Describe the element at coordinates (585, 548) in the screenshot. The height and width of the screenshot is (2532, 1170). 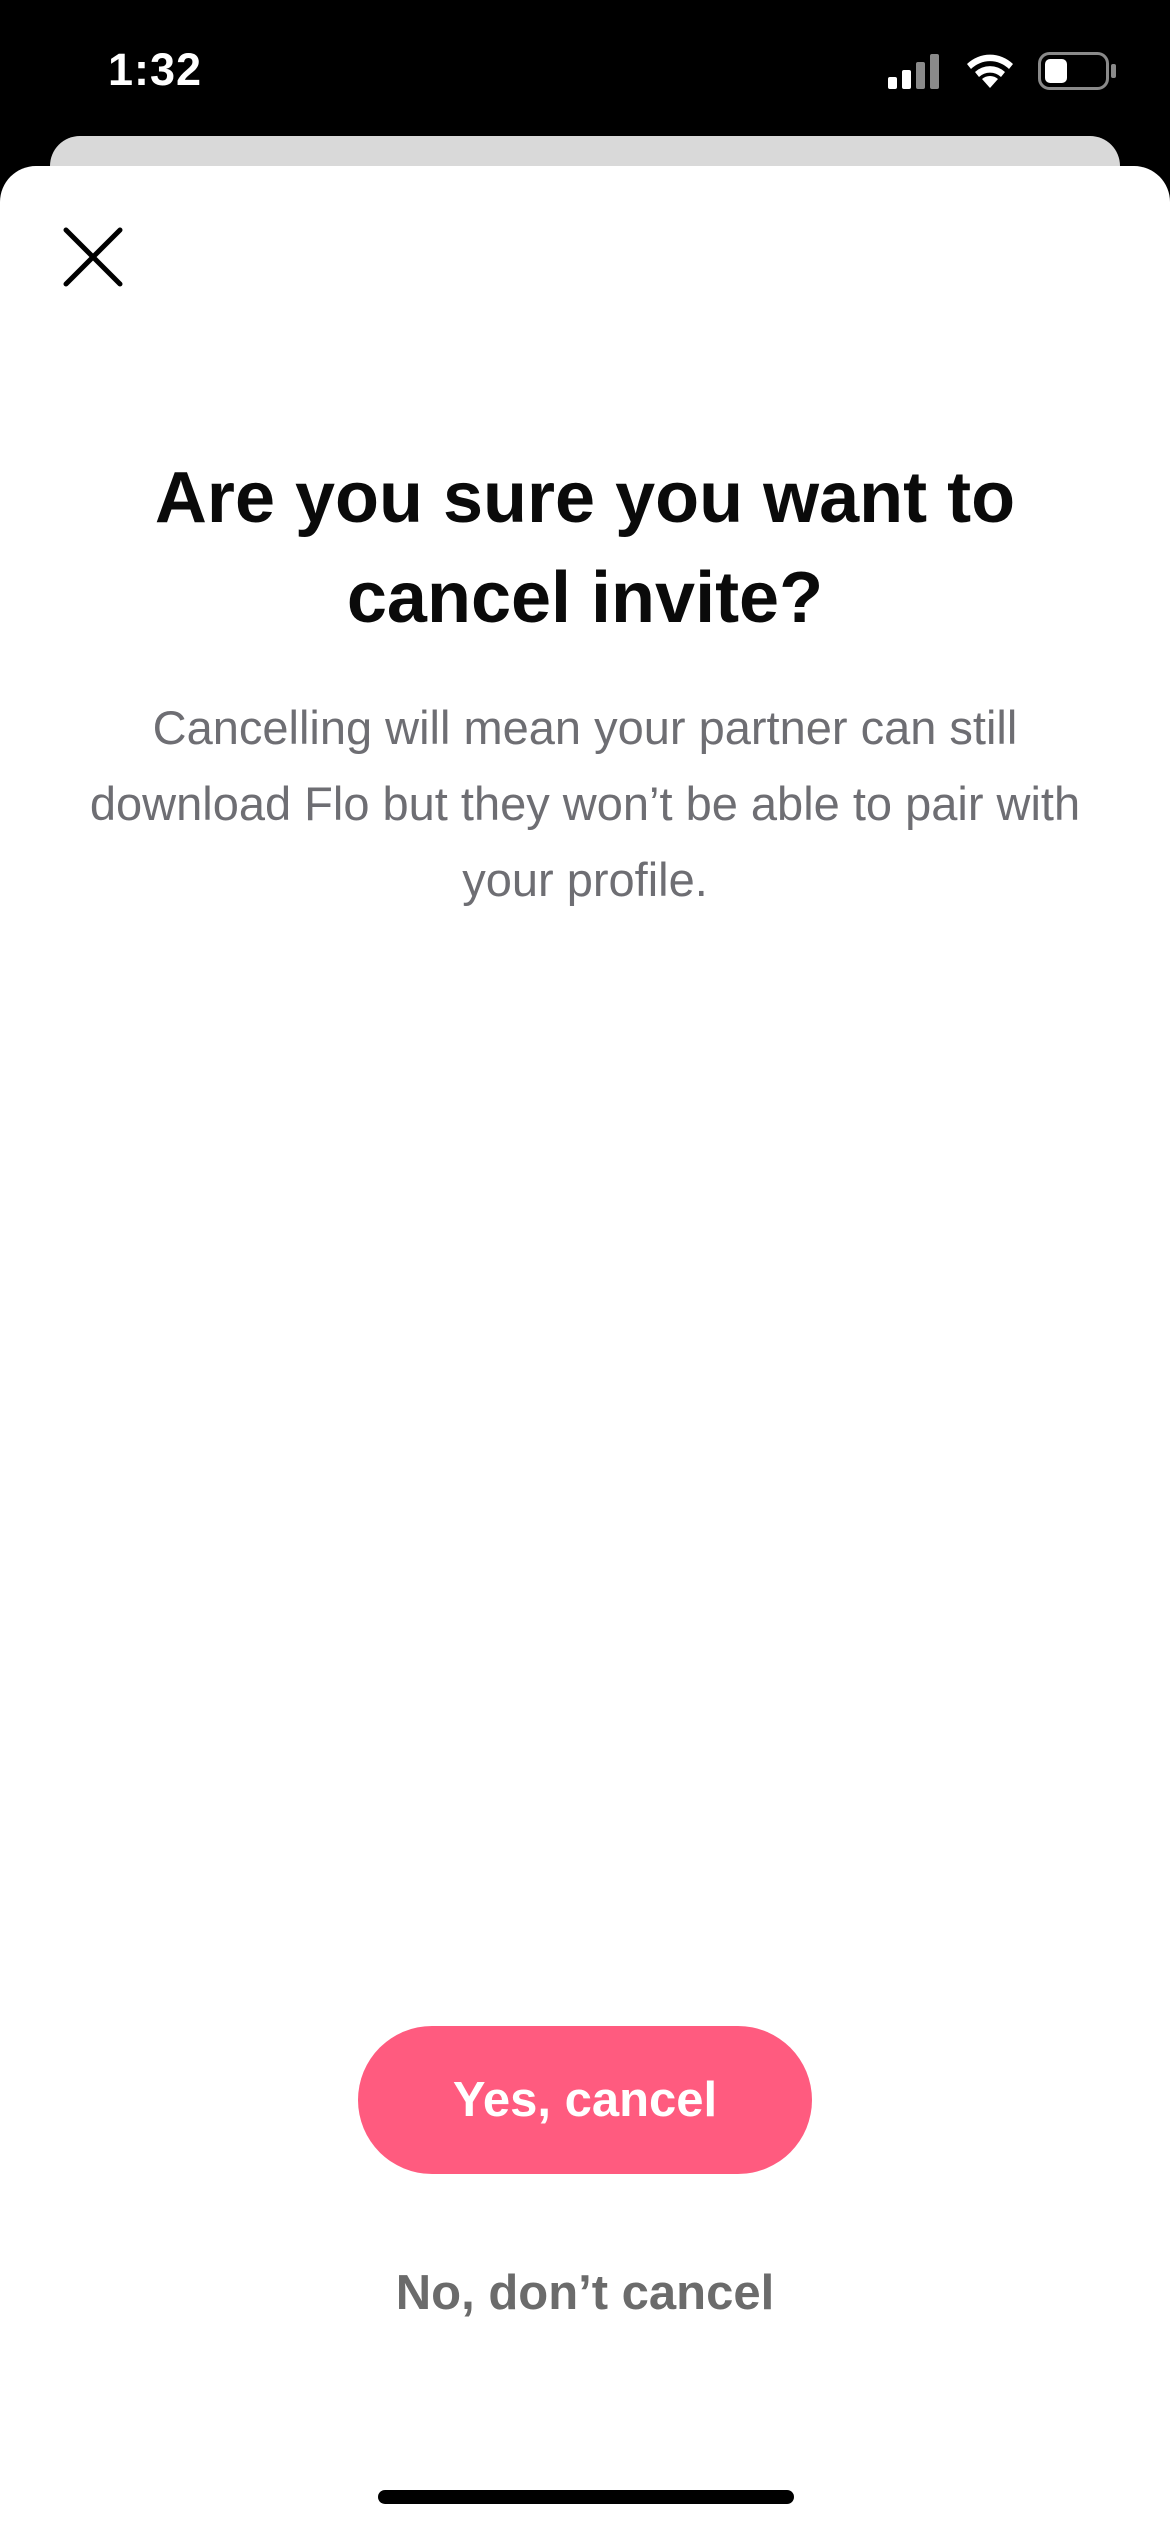
I see `modal-title: Are you sure you want to cancel invite?` at that location.